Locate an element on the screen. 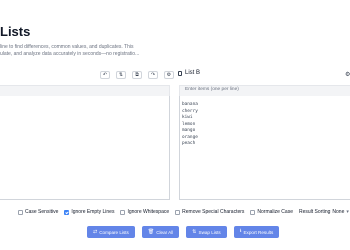  list-b-header: List B is located at coordinates (189, 73).